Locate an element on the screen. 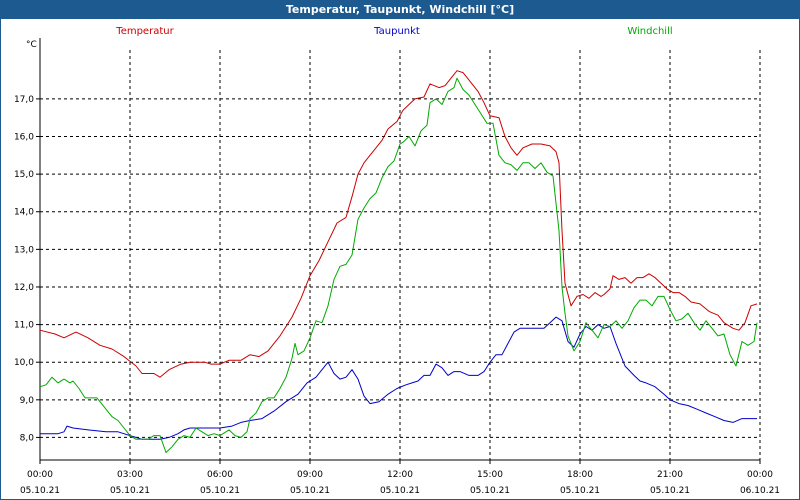  y-tick-label: 14,0 is located at coordinates (24, 213).